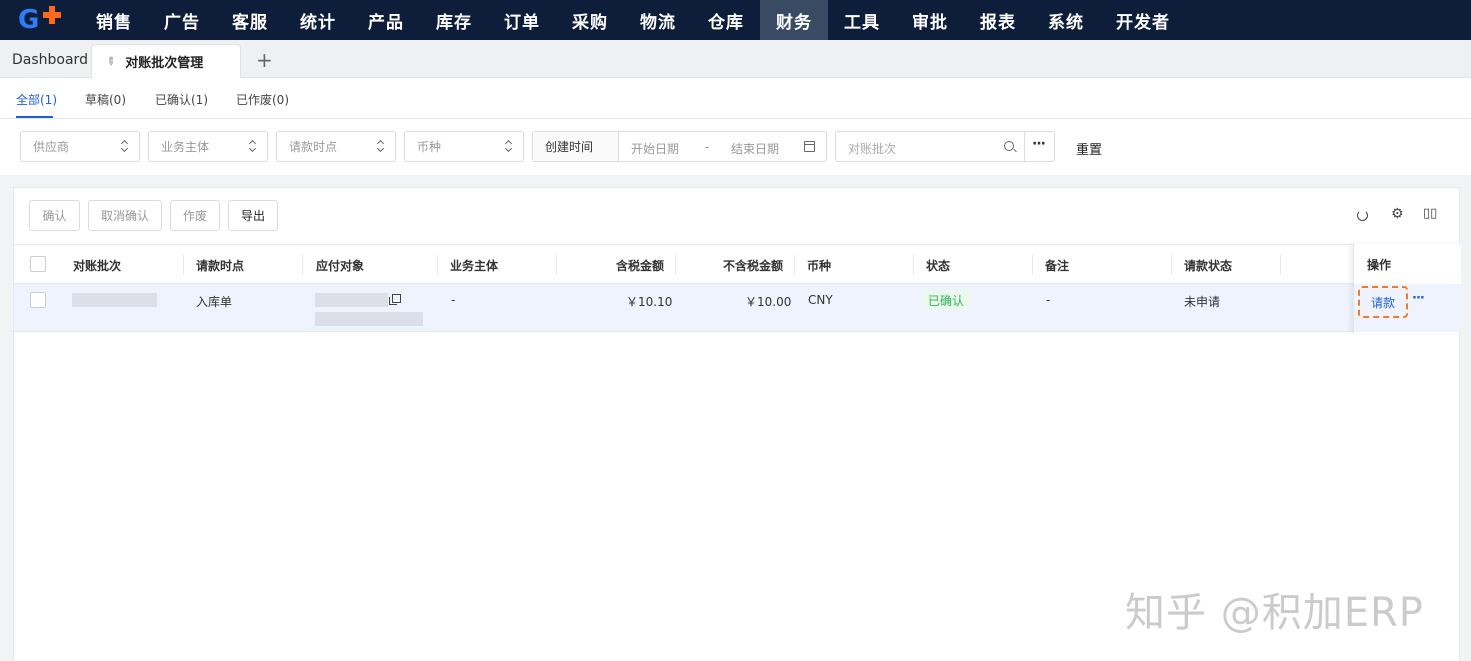  What do you see at coordinates (1383, 302) in the screenshot?
I see `request-payment-button: 请款` at bounding box center [1383, 302].